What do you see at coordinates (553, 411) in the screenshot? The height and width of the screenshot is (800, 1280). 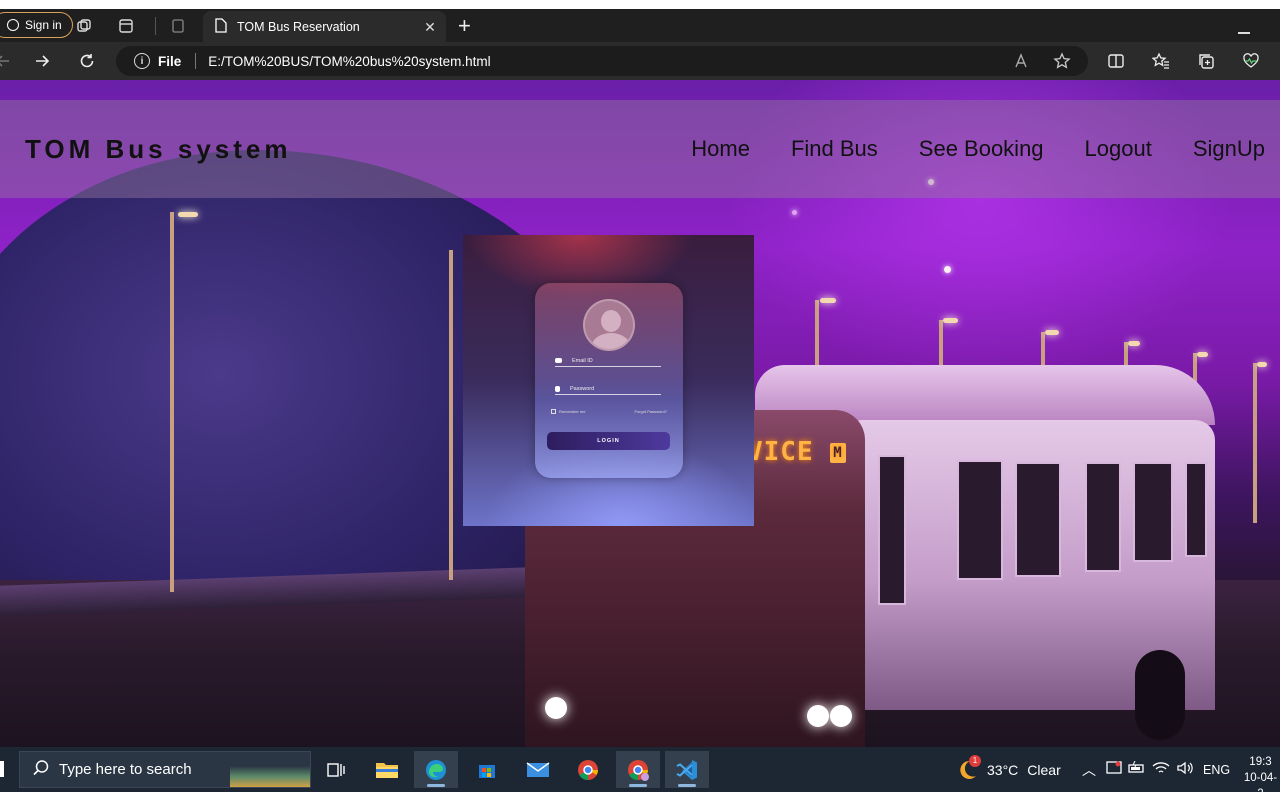 I see `remember-checkbox` at bounding box center [553, 411].